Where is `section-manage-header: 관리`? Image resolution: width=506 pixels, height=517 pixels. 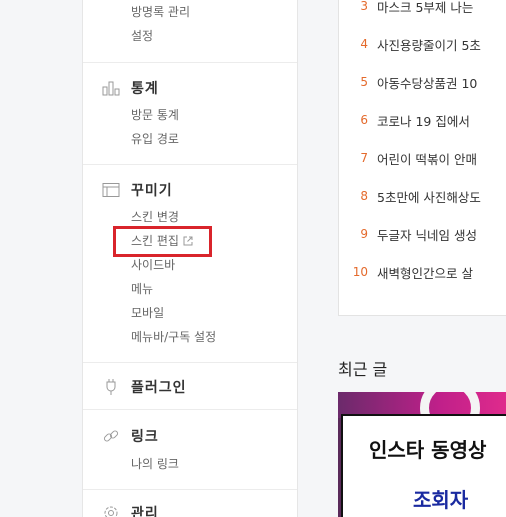
section-manage-header: 관리 is located at coordinates (130, 509).